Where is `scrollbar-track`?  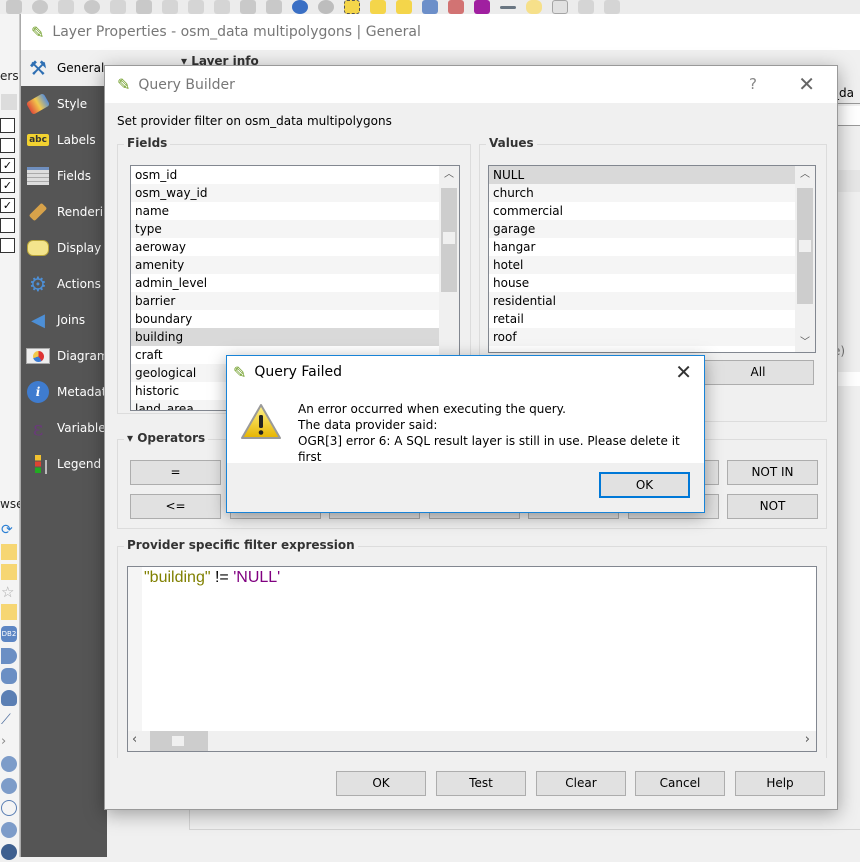 scrollbar-track is located at coordinates (179, 741).